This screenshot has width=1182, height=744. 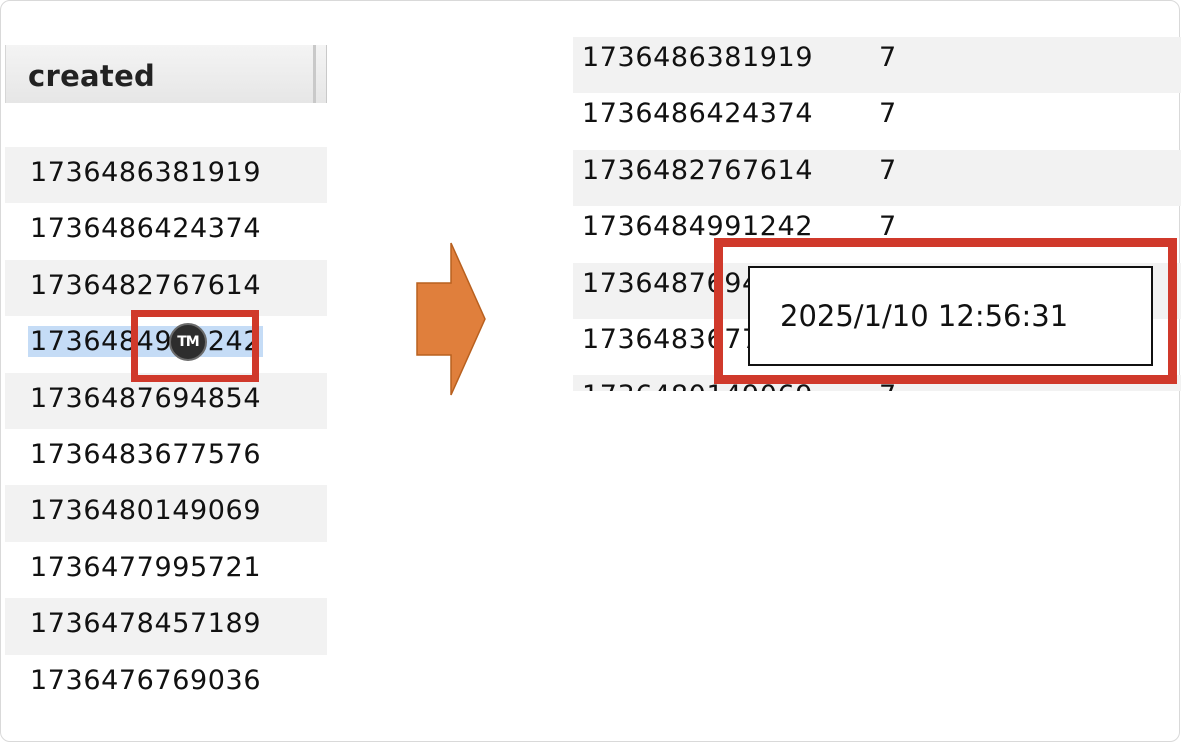 I want to click on table-cell: 1736486424374, so click(x=145, y=228).